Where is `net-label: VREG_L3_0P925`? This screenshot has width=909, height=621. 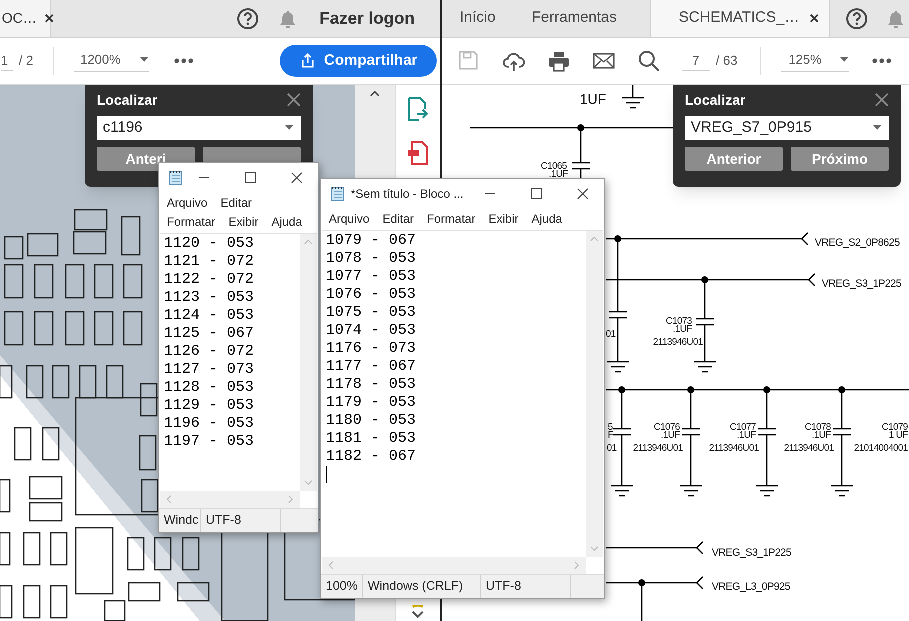
net-label: VREG_L3_0P925 is located at coordinates (751, 587).